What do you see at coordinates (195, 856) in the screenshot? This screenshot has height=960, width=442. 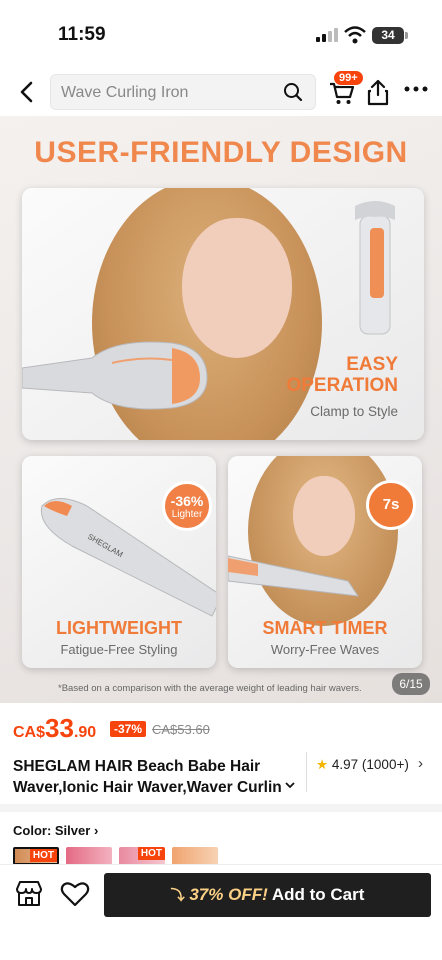 I see `color-swatch-orange` at bounding box center [195, 856].